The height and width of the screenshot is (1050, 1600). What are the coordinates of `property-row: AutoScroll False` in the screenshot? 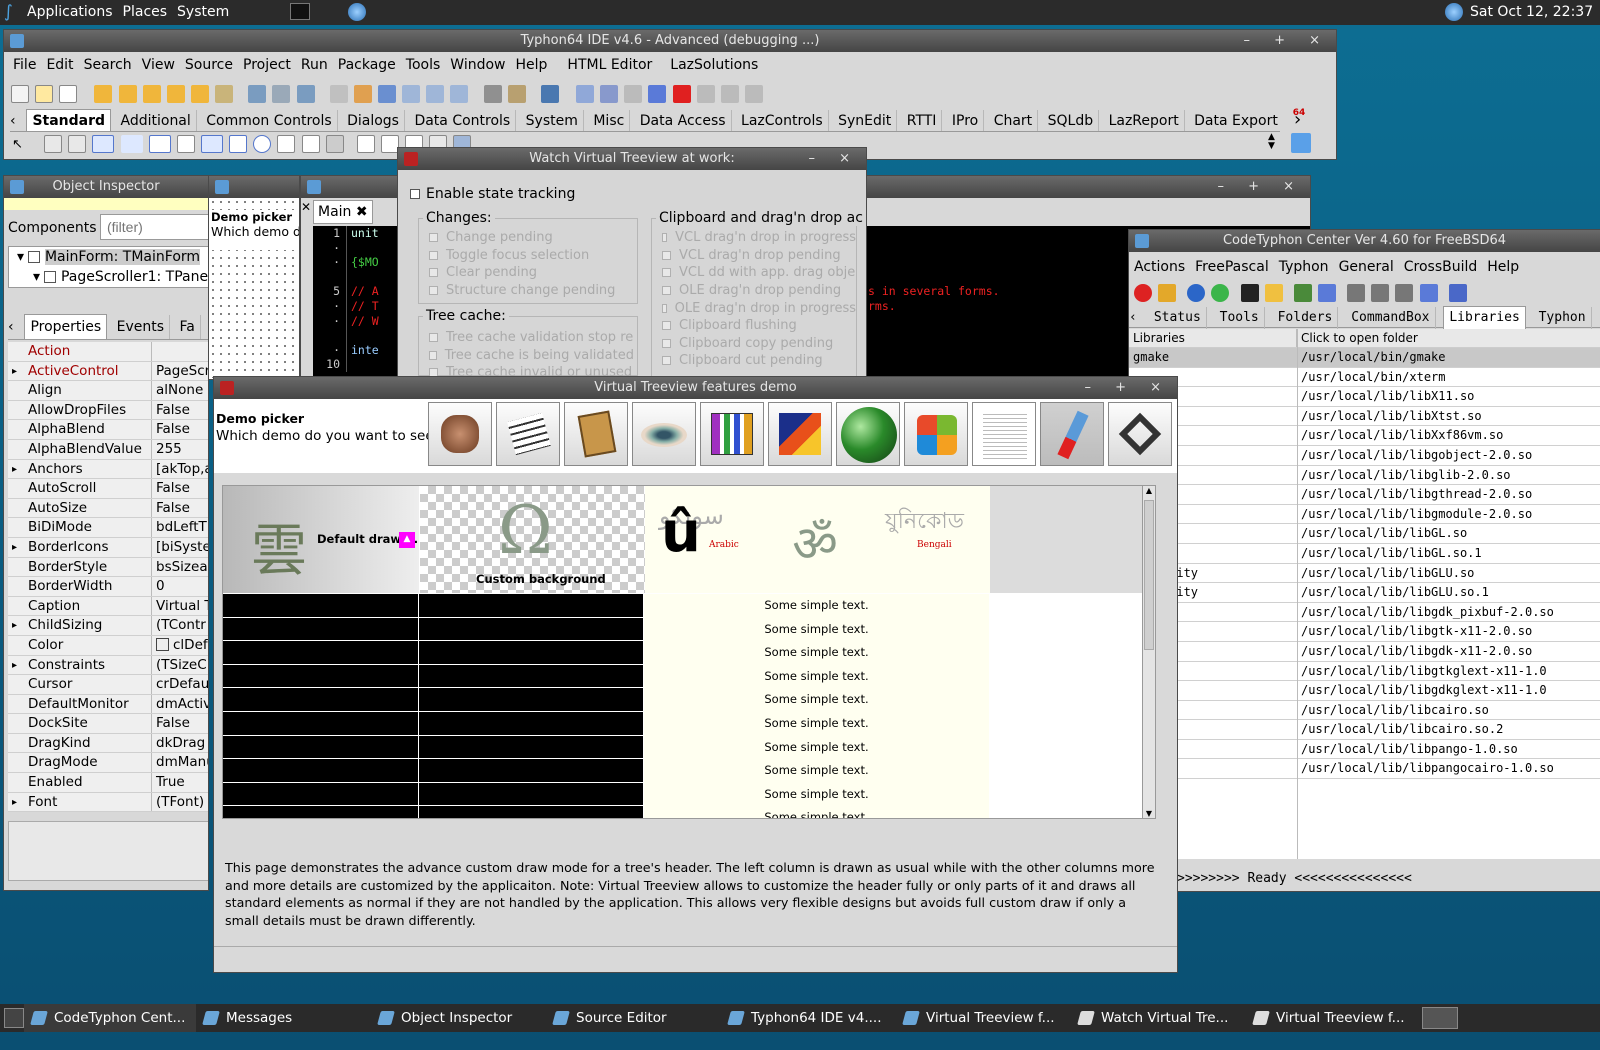 It's located at (108, 489).